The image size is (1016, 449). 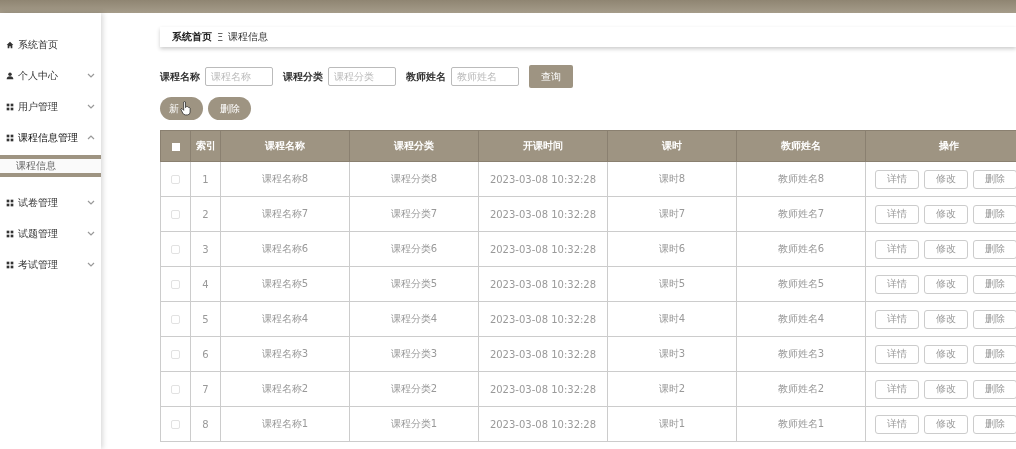 I want to click on sidebar-item: 系统首页, so click(x=50, y=44).